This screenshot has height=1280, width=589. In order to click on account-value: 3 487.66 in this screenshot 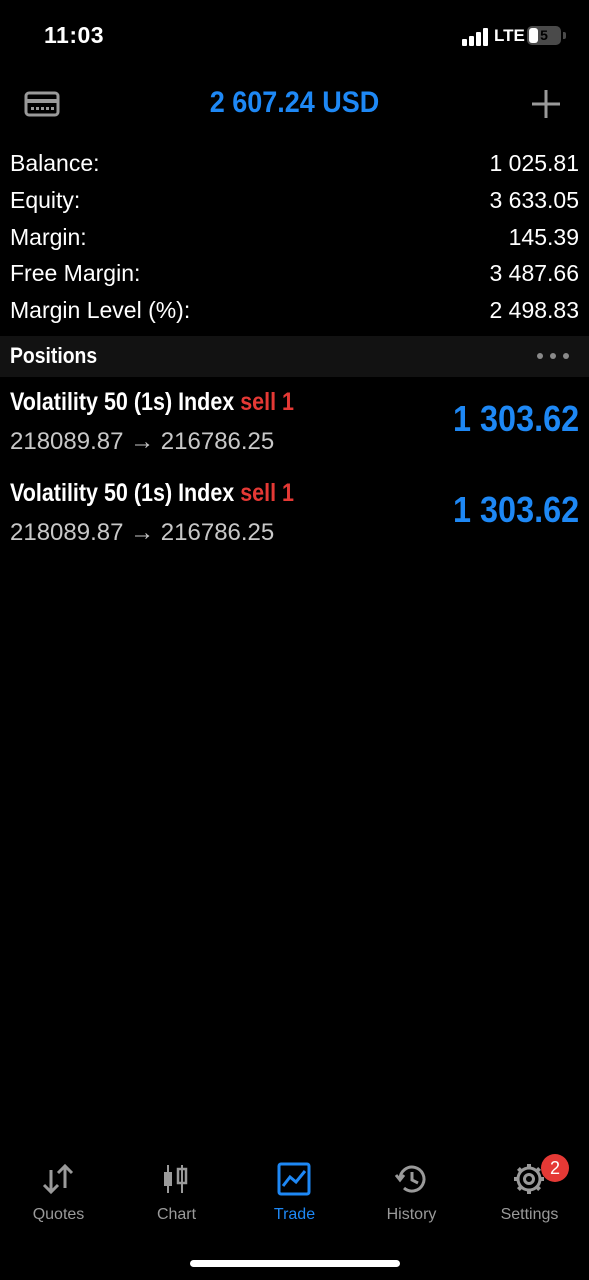, I will do `click(534, 273)`.